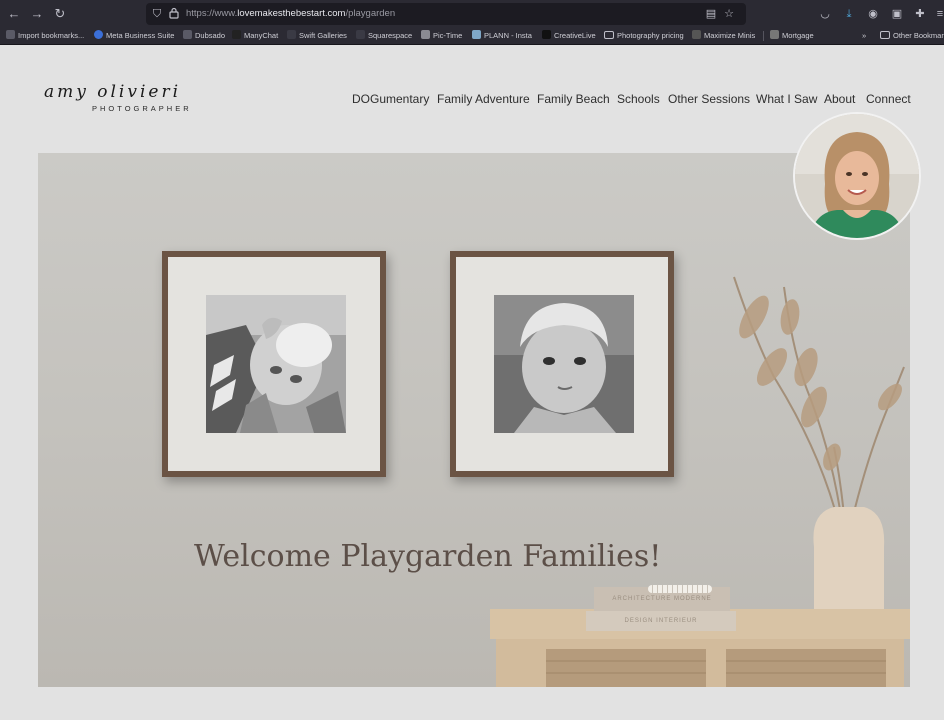 The width and height of the screenshot is (944, 720). What do you see at coordinates (873, 14) in the screenshot?
I see `account-icon: ◉` at bounding box center [873, 14].